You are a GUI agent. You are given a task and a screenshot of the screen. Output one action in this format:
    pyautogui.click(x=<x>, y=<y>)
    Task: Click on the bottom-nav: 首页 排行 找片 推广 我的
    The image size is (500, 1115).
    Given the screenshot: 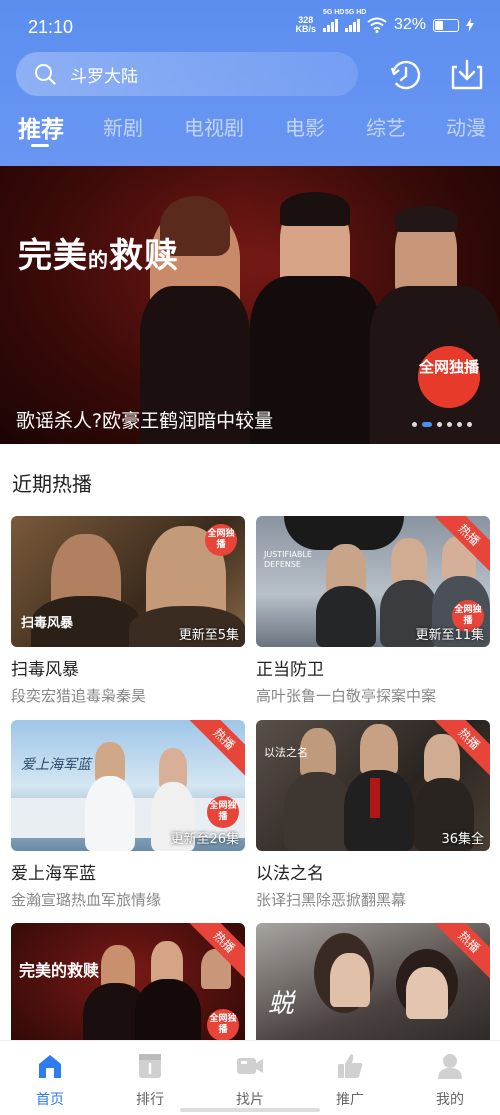 What is the action you would take?
    pyautogui.click(x=250, y=1077)
    